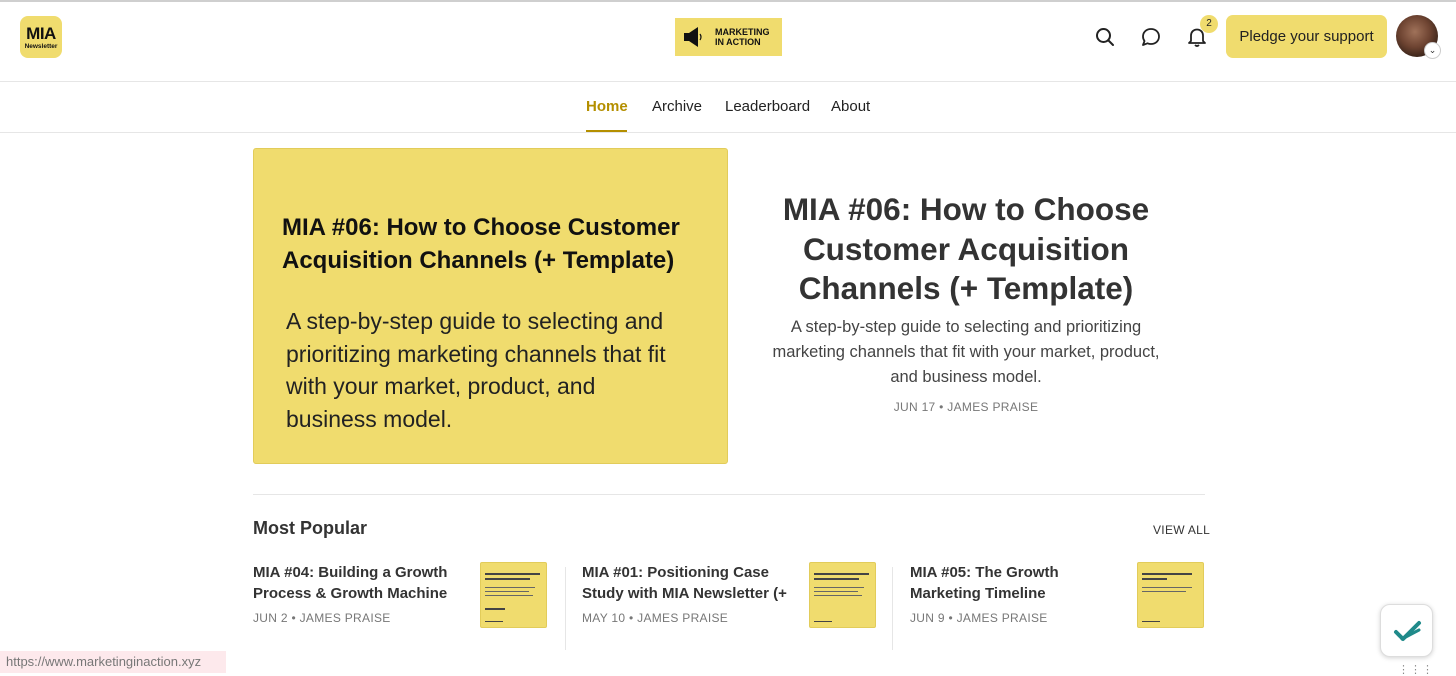 Image resolution: width=1456 pixels, height=676 pixels. Describe the element at coordinates (655, 618) in the screenshot. I see `post-meta: MAY 10 • JAMES PRAISE` at that location.